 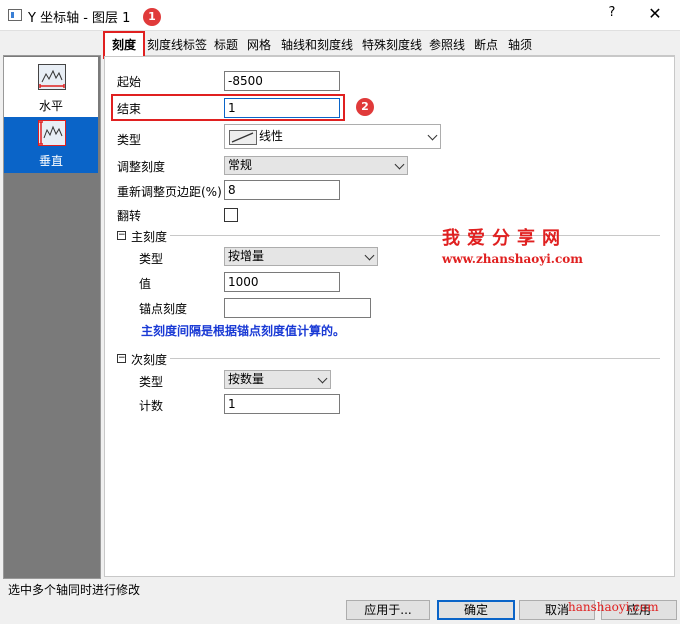 I want to click on type-value: 线性, so click(x=271, y=136).